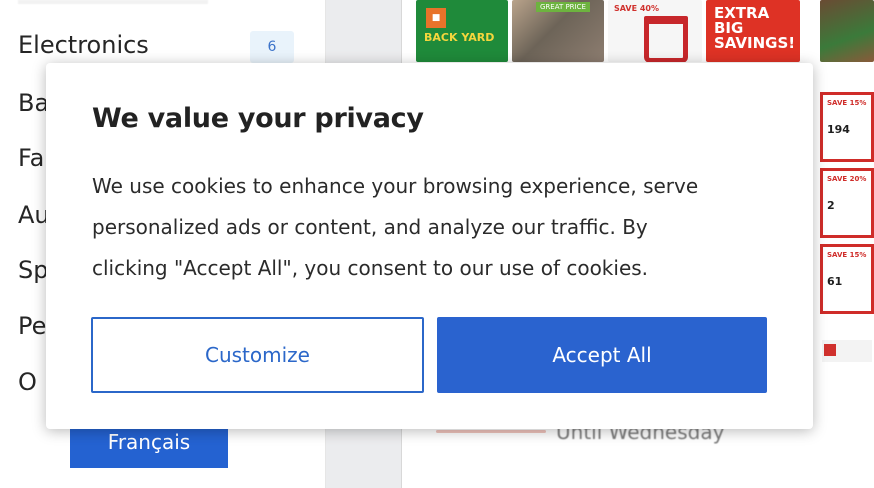 Image resolution: width=874 pixels, height=488 pixels. I want to click on deal-price: 61, so click(835, 281).